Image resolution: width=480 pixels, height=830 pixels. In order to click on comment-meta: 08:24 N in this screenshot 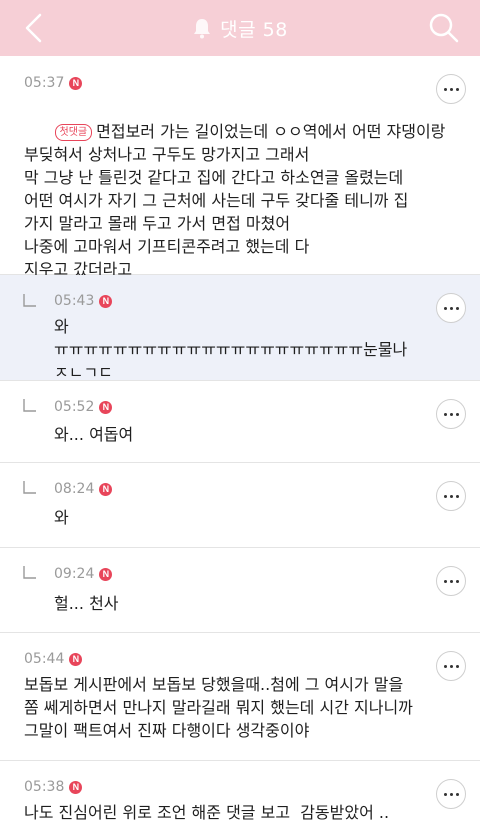, I will do `click(83, 489)`.